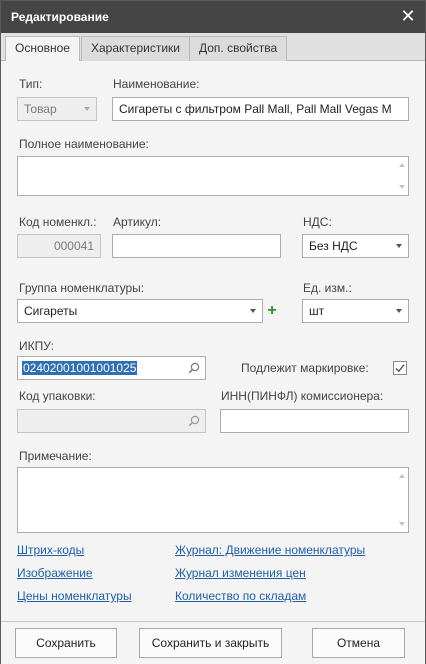  I want to click on full-name-textarea, so click(213, 176).